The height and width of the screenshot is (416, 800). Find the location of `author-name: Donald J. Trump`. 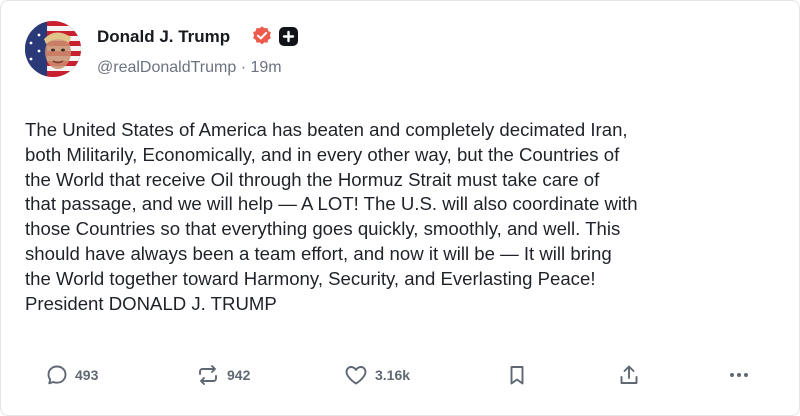

author-name: Donald J. Trump is located at coordinates (163, 37).